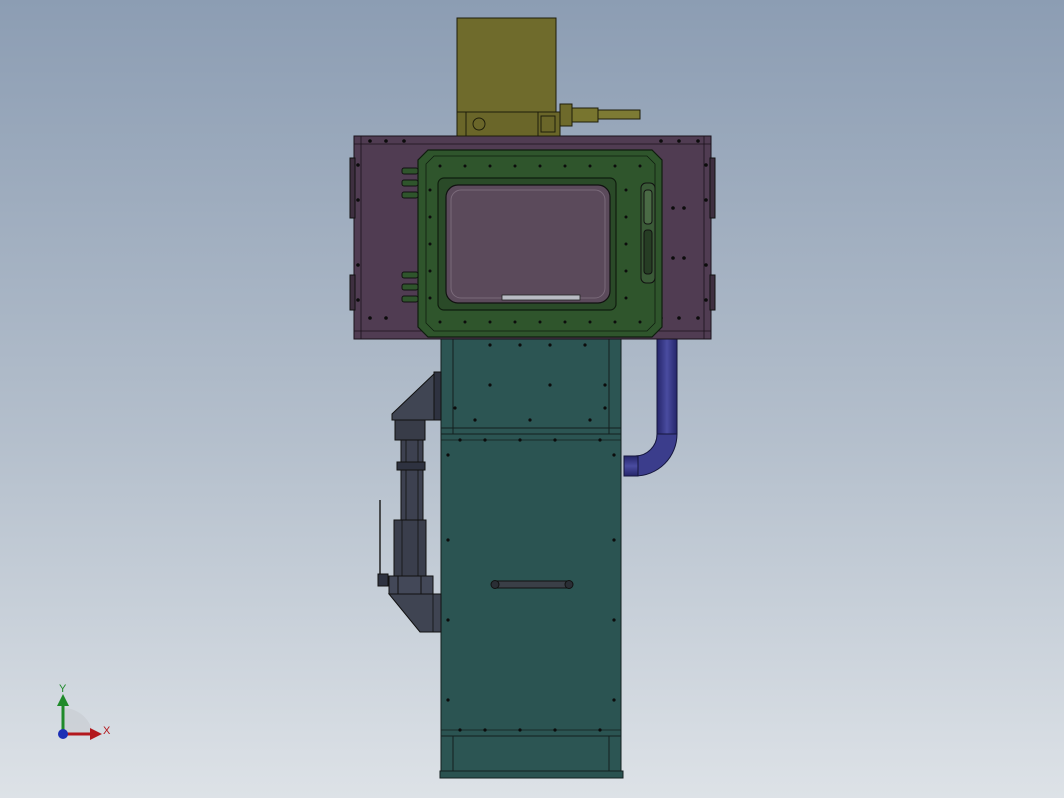  I want to click on door-latch, so click(648, 233).